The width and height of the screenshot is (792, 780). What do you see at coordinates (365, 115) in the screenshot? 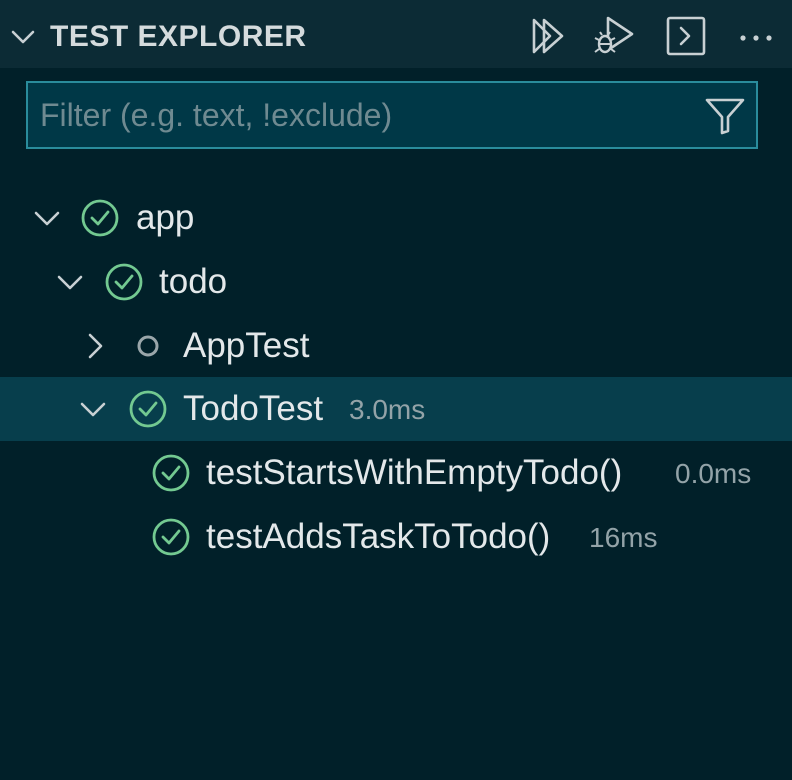
I see `filter-input` at bounding box center [365, 115].